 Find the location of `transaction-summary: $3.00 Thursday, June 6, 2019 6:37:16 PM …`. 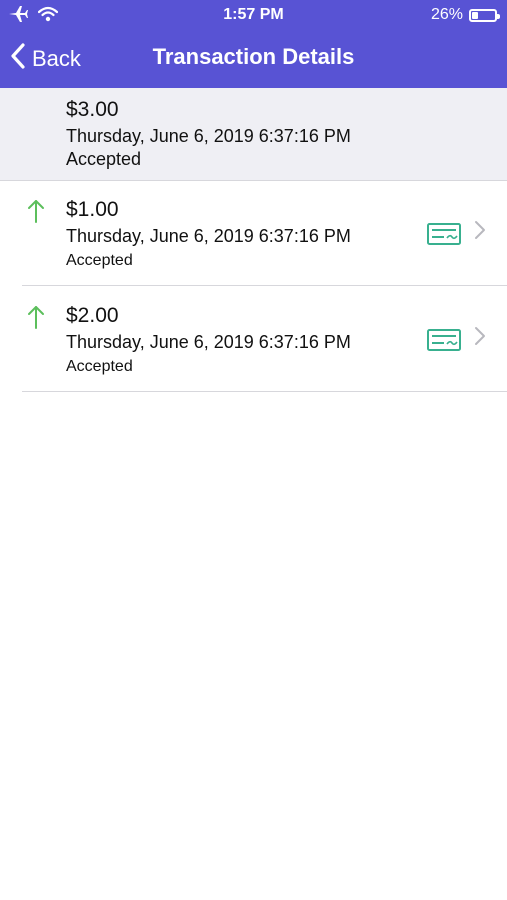

transaction-summary: $3.00 Thursday, June 6, 2019 6:37:16 PM … is located at coordinates (253, 134).